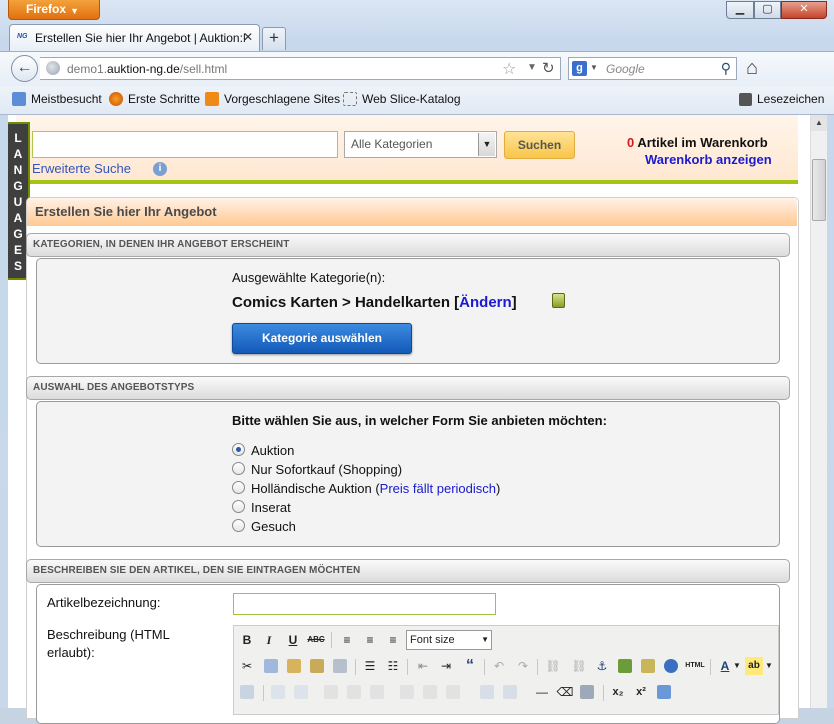 The height and width of the screenshot is (724, 834). What do you see at coordinates (539, 145) in the screenshot?
I see `search-button: Suchen` at bounding box center [539, 145].